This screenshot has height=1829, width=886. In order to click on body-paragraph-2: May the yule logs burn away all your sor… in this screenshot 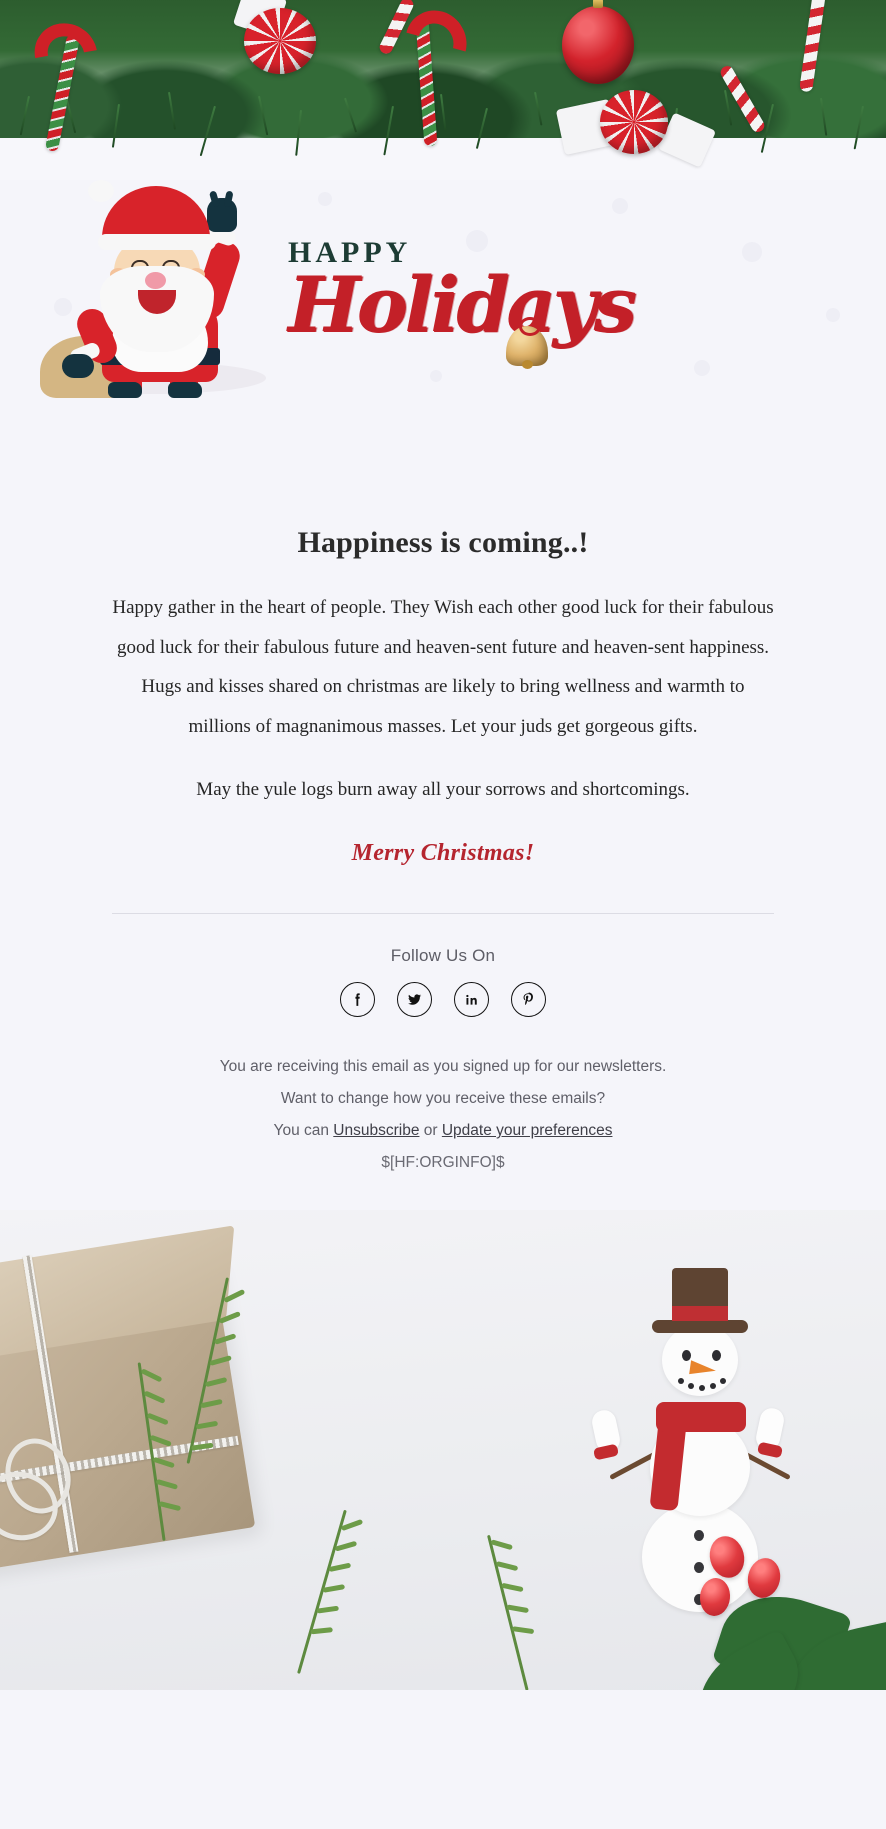, I will do `click(443, 790)`.